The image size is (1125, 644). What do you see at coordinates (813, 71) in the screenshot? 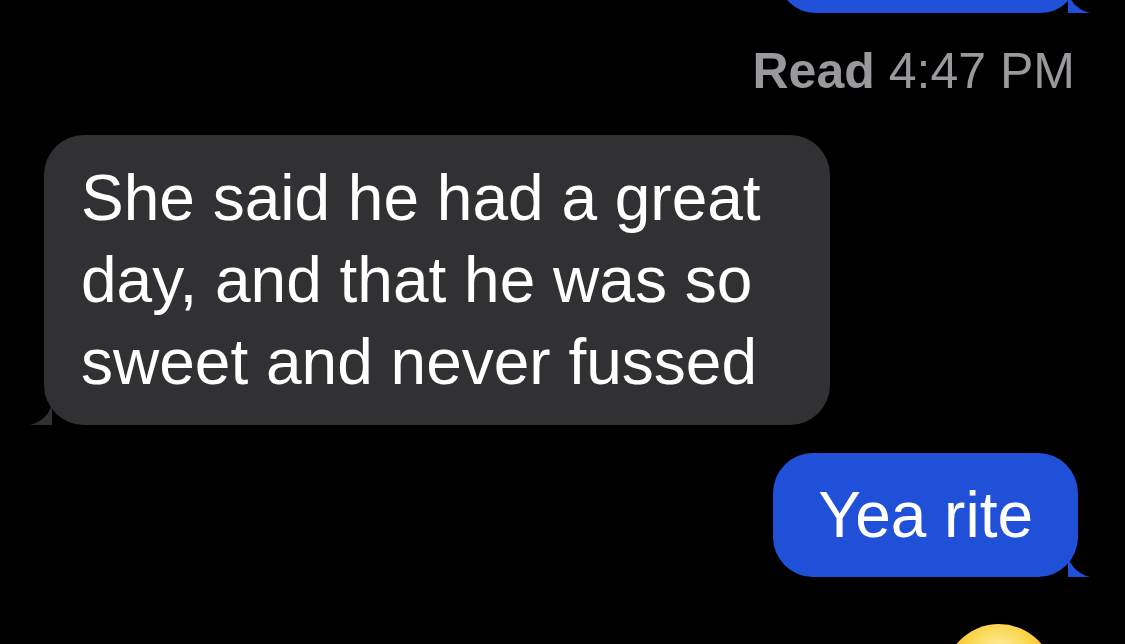
I see `read-label: Read` at bounding box center [813, 71].